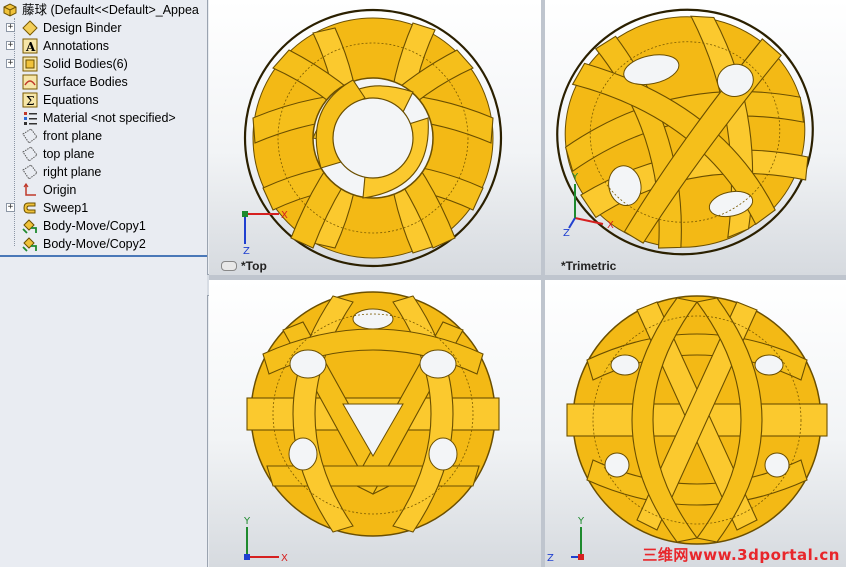 This screenshot has width=846, height=567. Describe the element at coordinates (69, 154) in the screenshot. I see `tree-item-label: top plane` at that location.